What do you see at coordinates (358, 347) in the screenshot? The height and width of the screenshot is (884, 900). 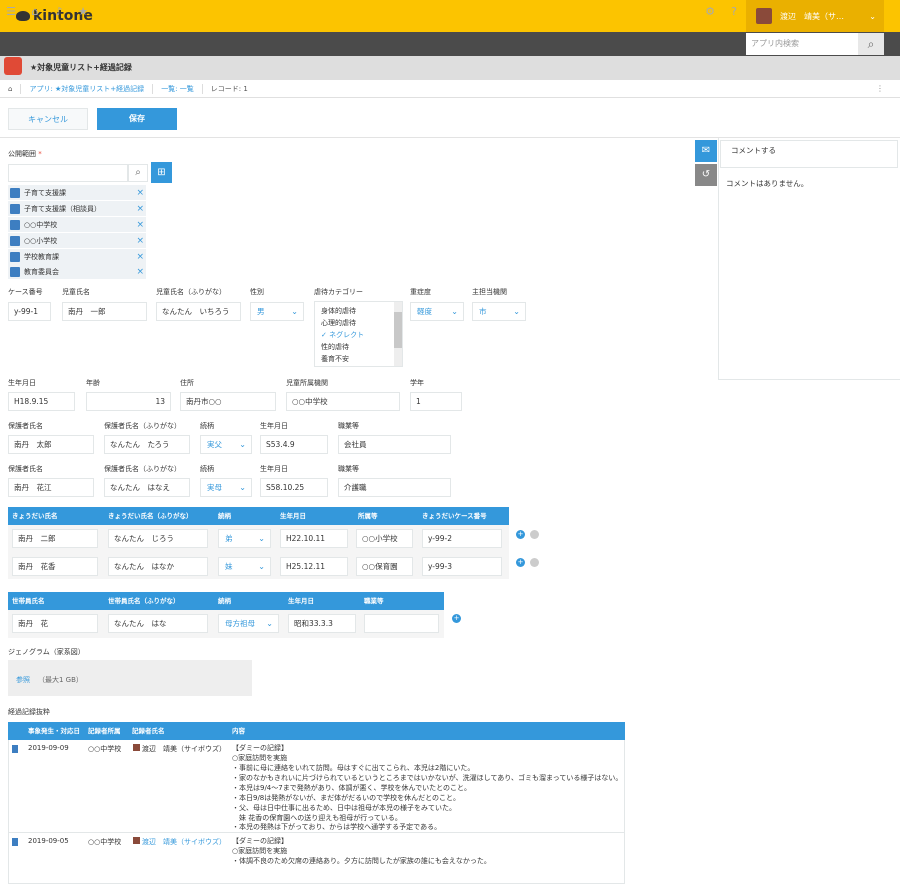 I see `list-item: 性的虐待` at bounding box center [358, 347].